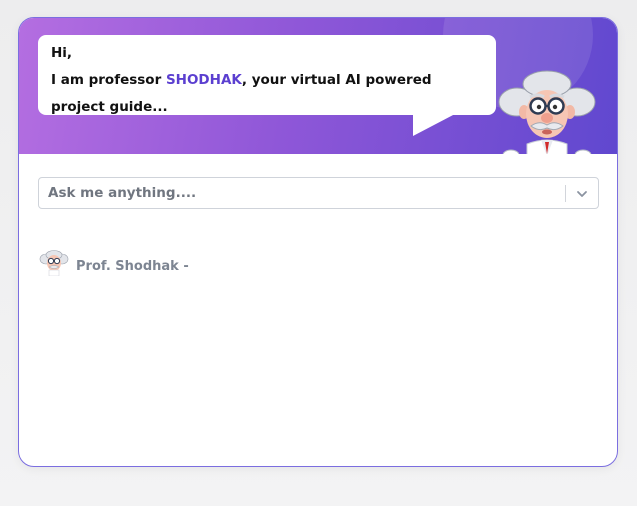 Image resolution: width=637 pixels, height=506 pixels. Describe the element at coordinates (203, 80) in the screenshot. I see `brand-name: SHODHAK` at that location.